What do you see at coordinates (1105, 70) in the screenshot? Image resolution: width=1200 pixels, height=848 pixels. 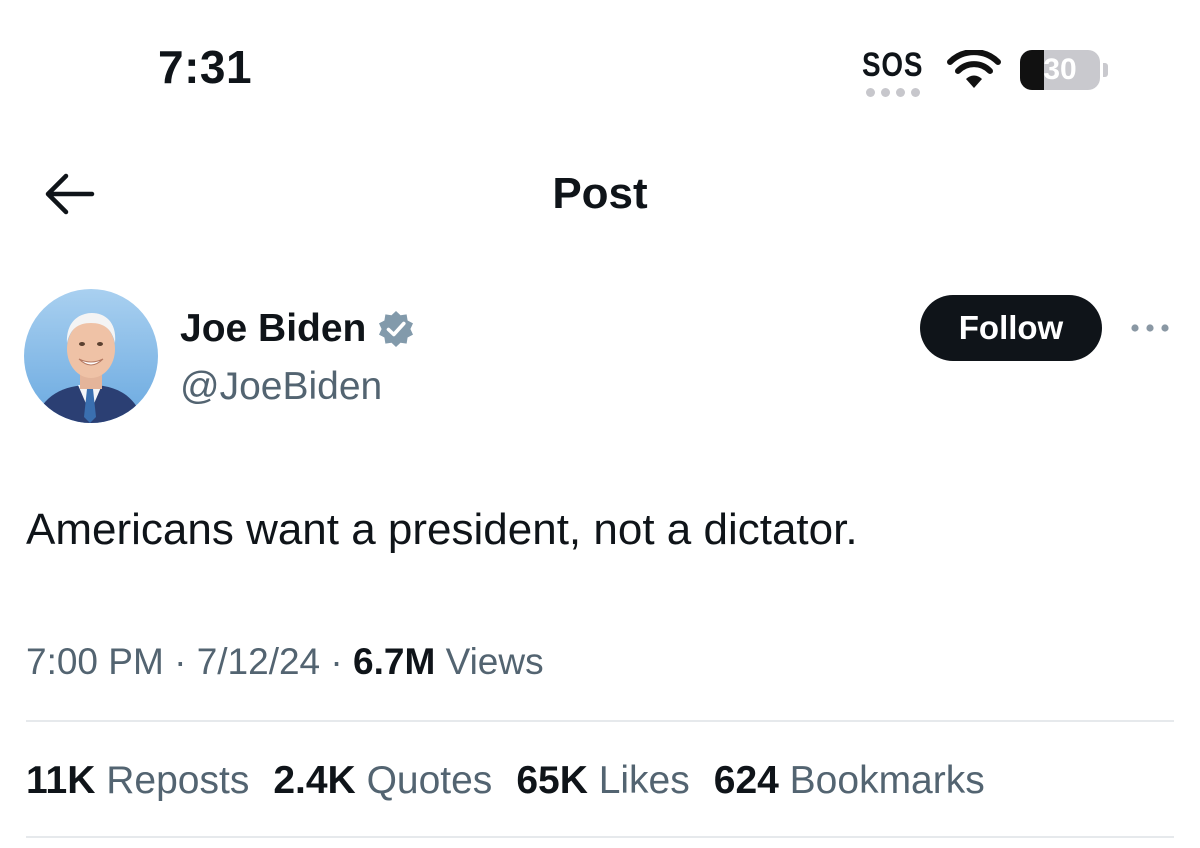 I see `battery-cap` at bounding box center [1105, 70].